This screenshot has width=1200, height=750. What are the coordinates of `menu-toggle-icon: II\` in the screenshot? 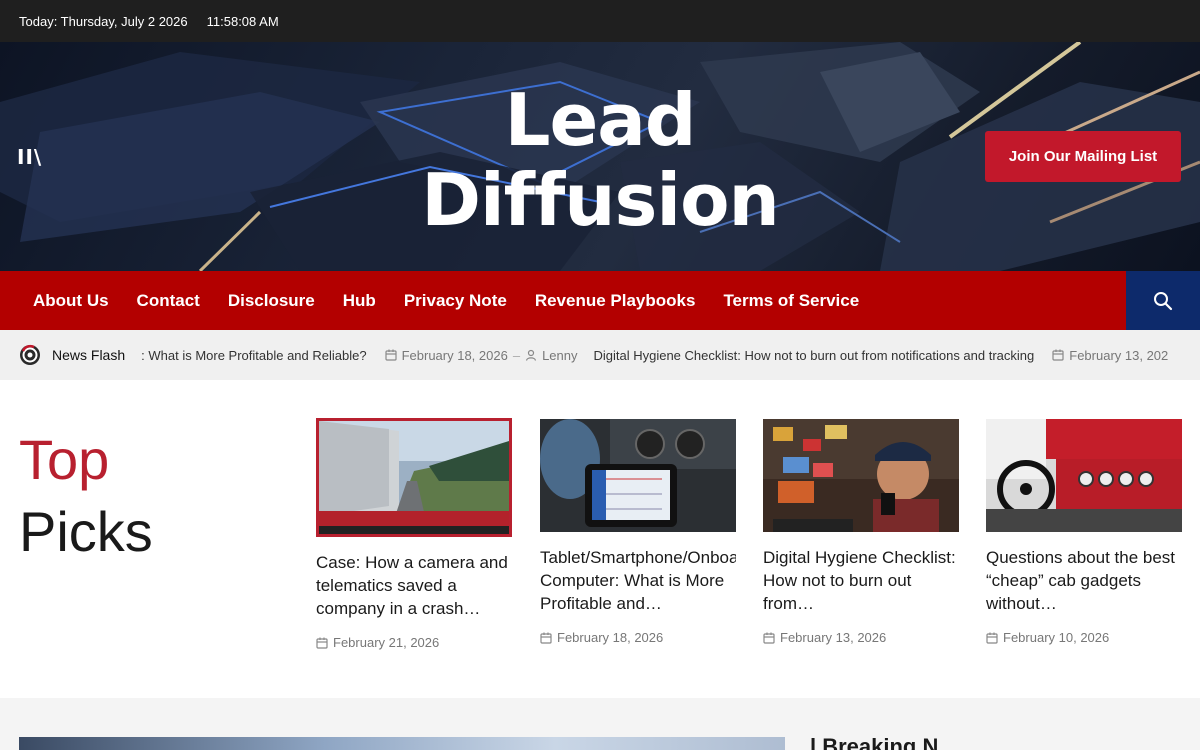 It's located at (29, 157).